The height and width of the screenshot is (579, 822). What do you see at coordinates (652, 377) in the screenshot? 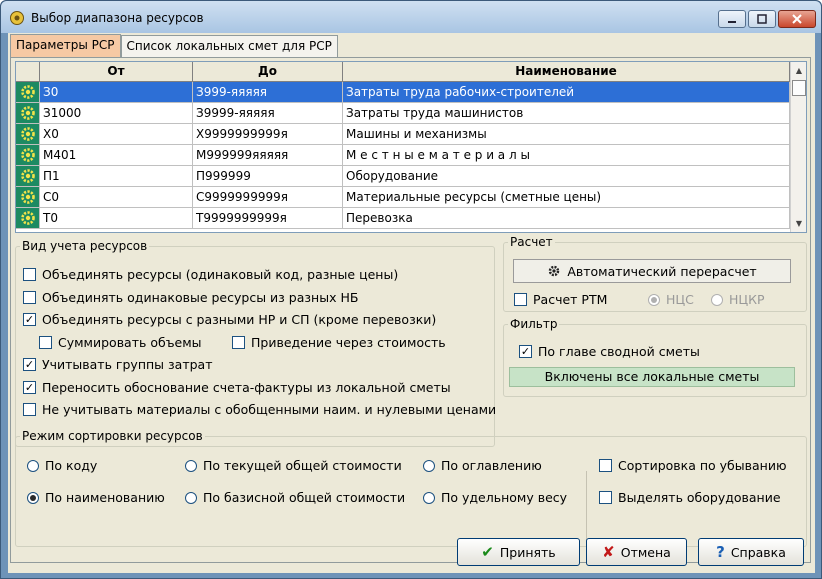
I see `included-estimates-status: Включены все локальные сметы` at bounding box center [652, 377].